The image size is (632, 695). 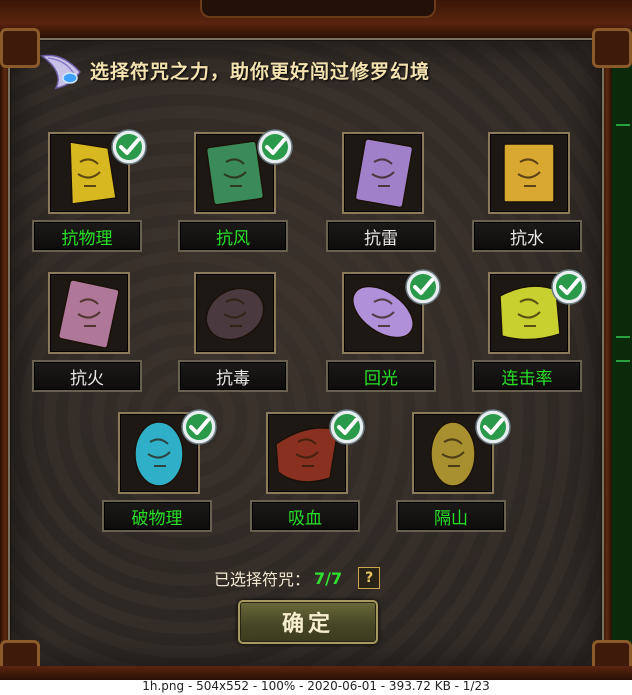 I want to click on panel-header: 选择符咒之力，助你更好闯过修罗幻境, so click(x=235, y=70).